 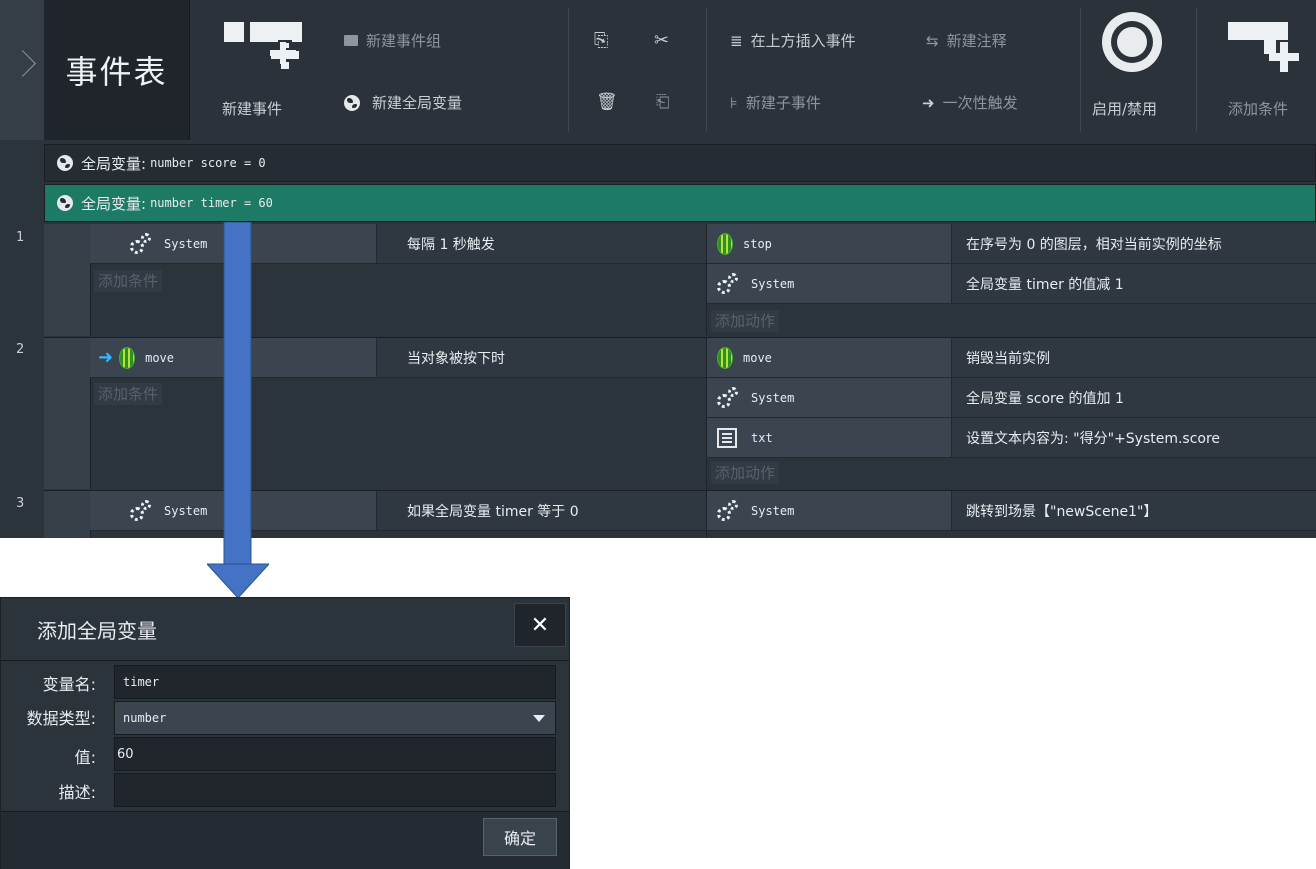 I want to click on add-condition-button: 添加条件, so click(x=1258, y=108).